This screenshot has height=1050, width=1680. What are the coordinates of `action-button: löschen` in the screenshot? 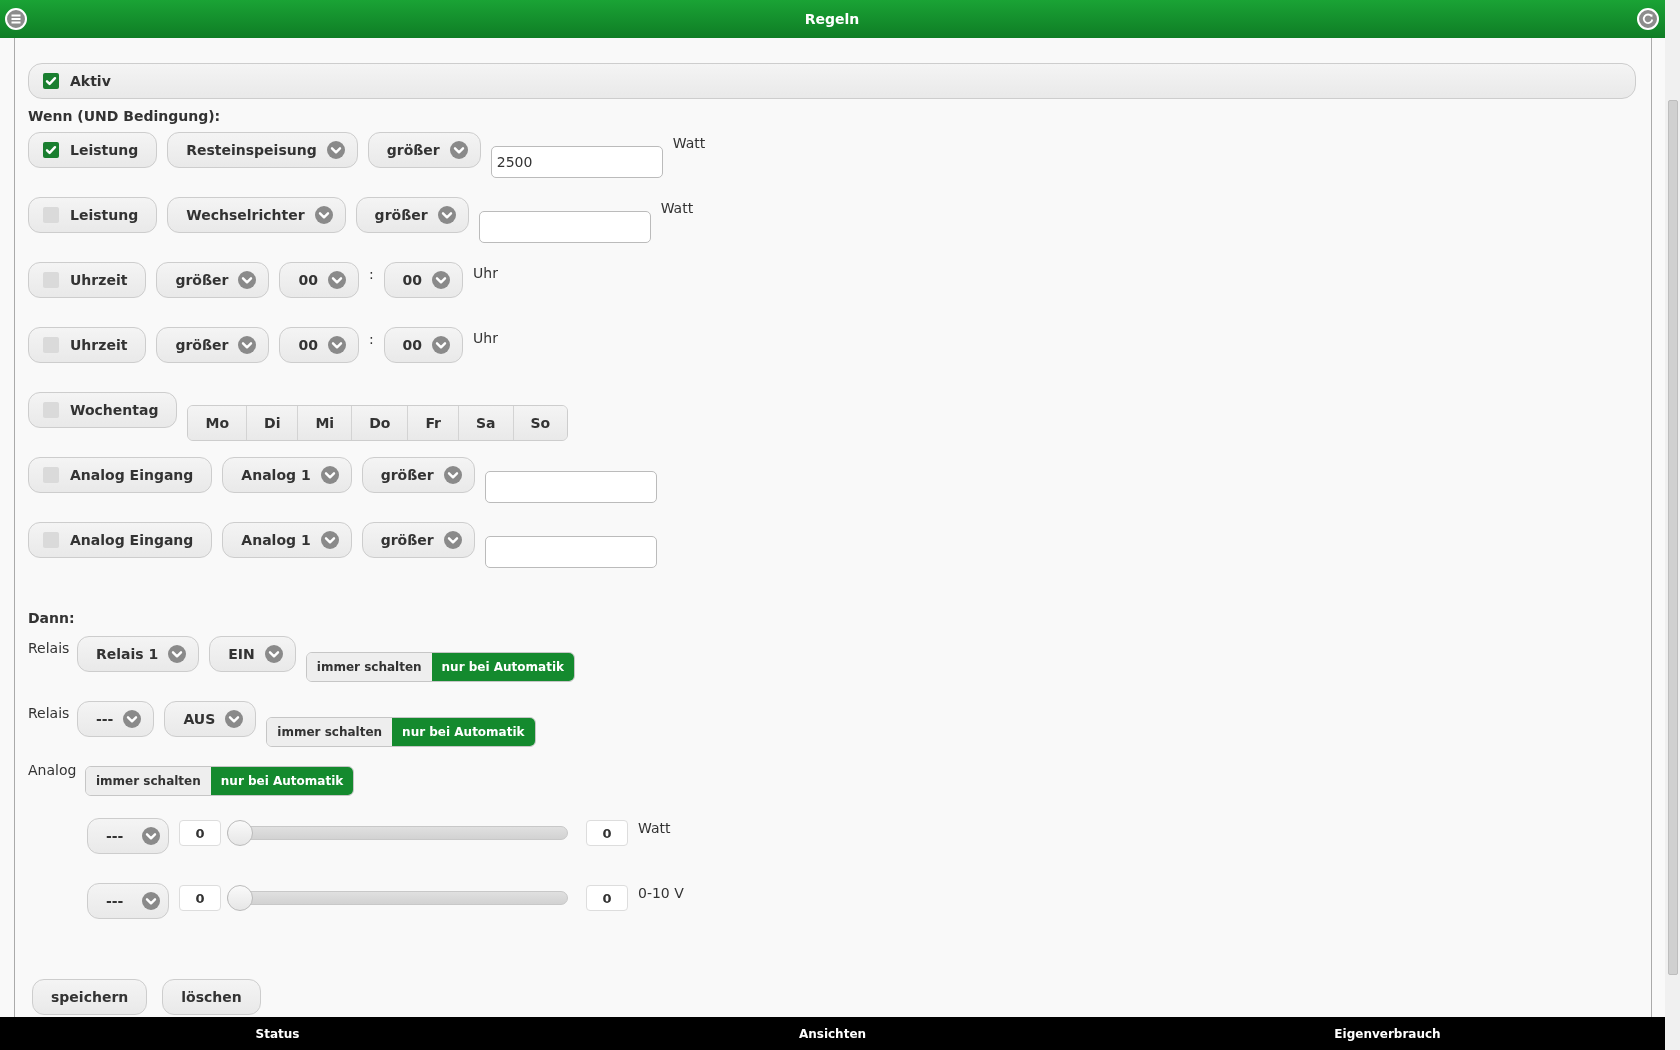 It's located at (211, 997).